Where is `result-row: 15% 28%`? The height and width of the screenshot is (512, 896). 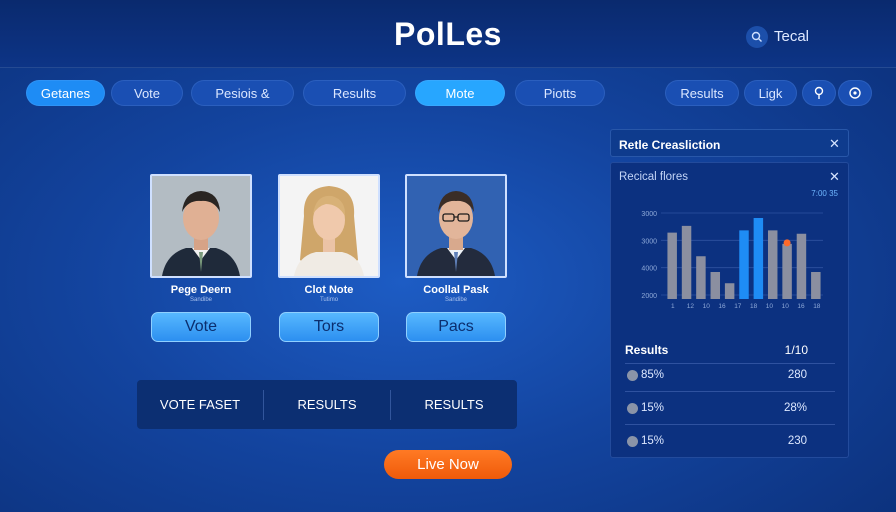 result-row: 15% 28% is located at coordinates (730, 409).